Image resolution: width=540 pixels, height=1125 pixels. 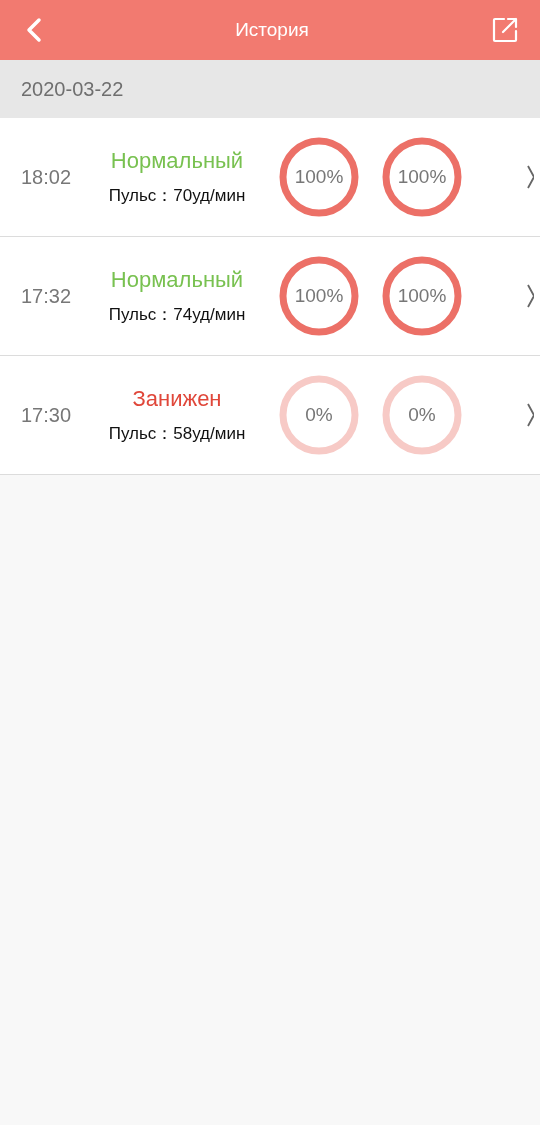 I want to click on page-title: История, so click(x=272, y=30).